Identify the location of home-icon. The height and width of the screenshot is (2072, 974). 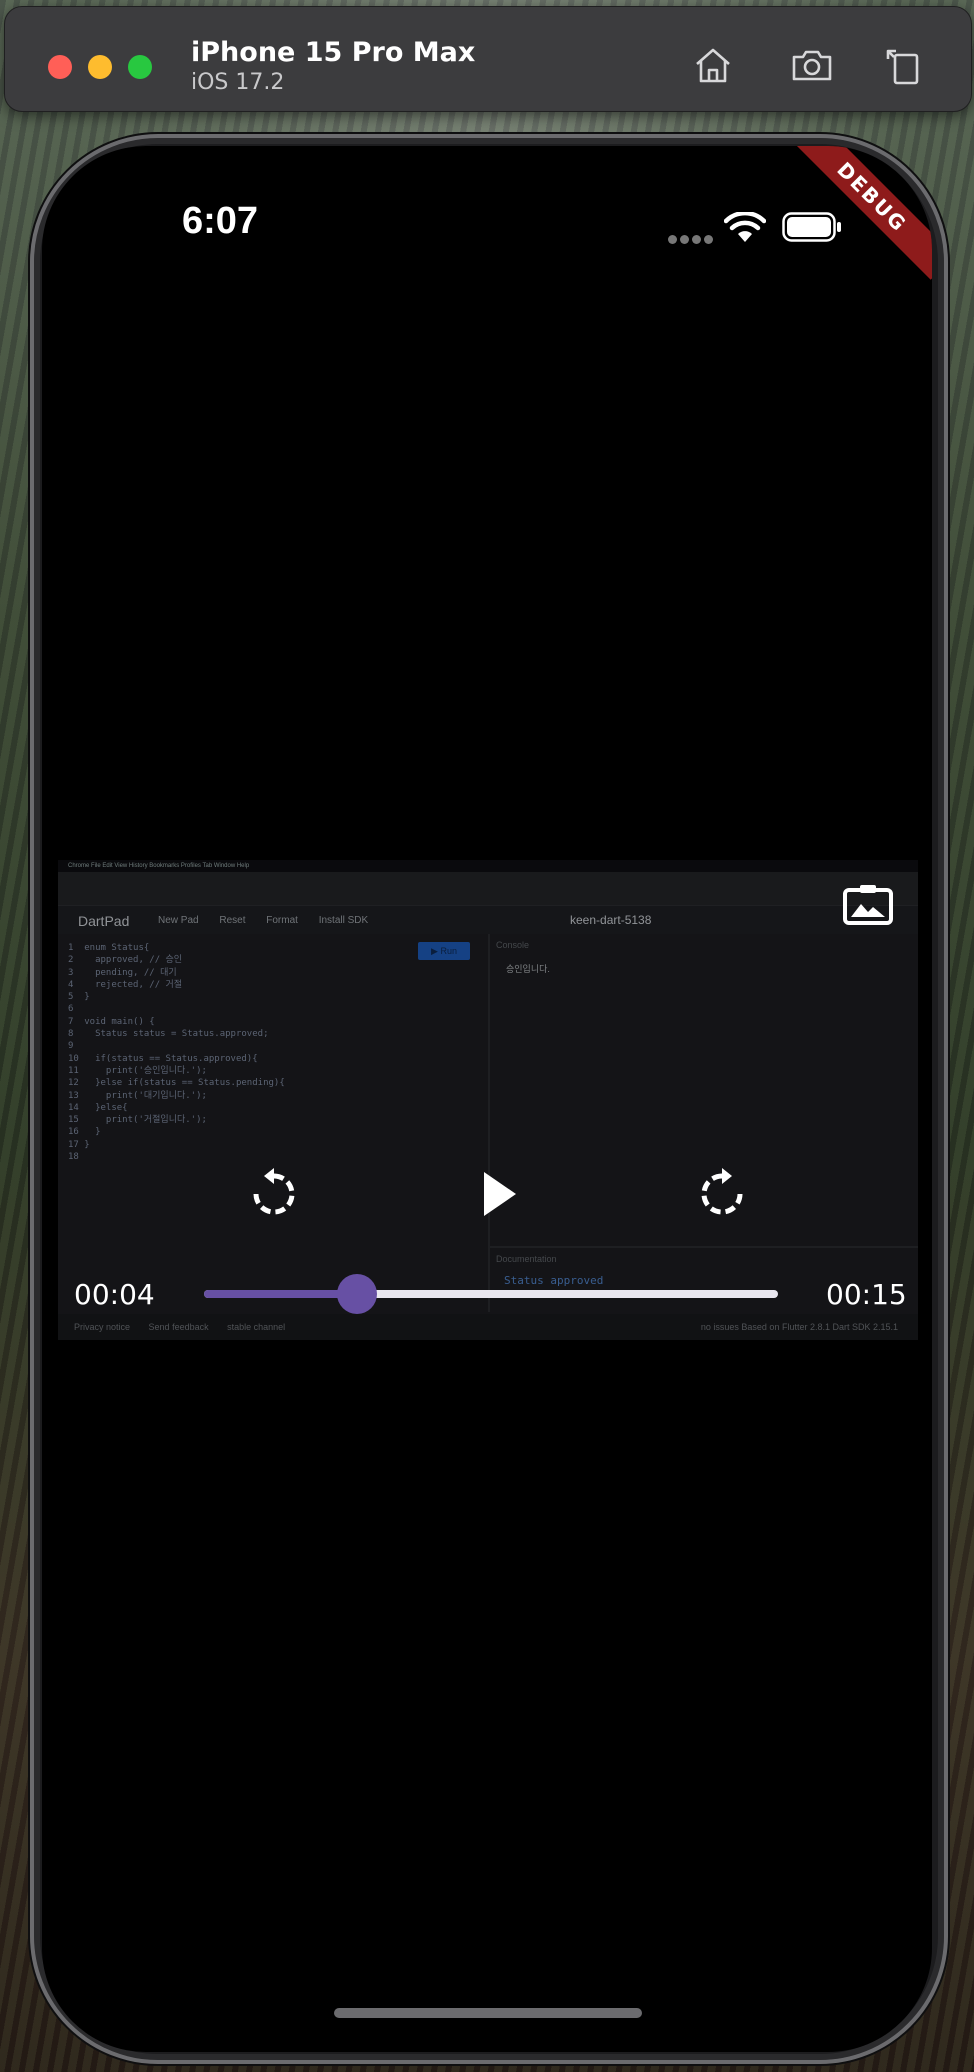
(713, 65).